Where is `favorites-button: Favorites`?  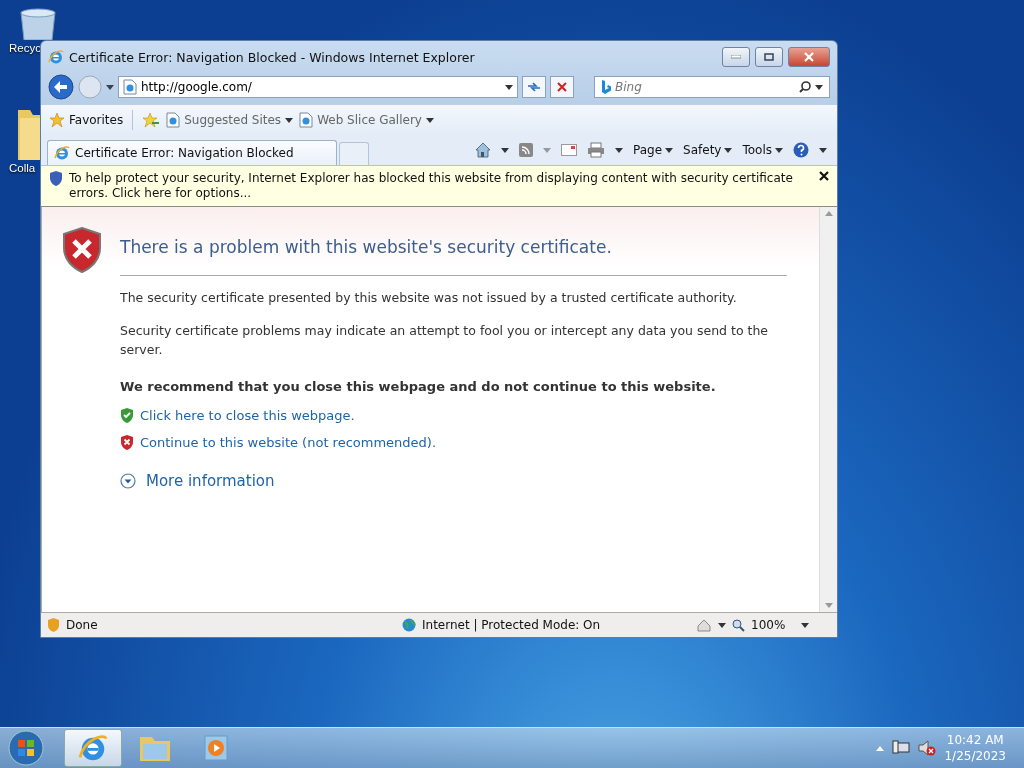
favorites-button: Favorites is located at coordinates (86, 120).